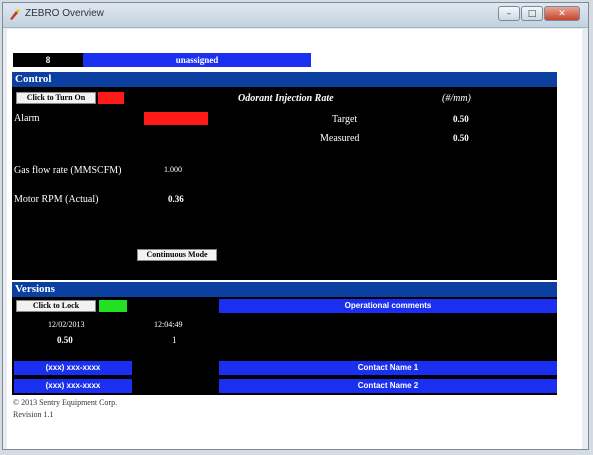 The image size is (593, 455). I want to click on target-label: Target, so click(345, 119).